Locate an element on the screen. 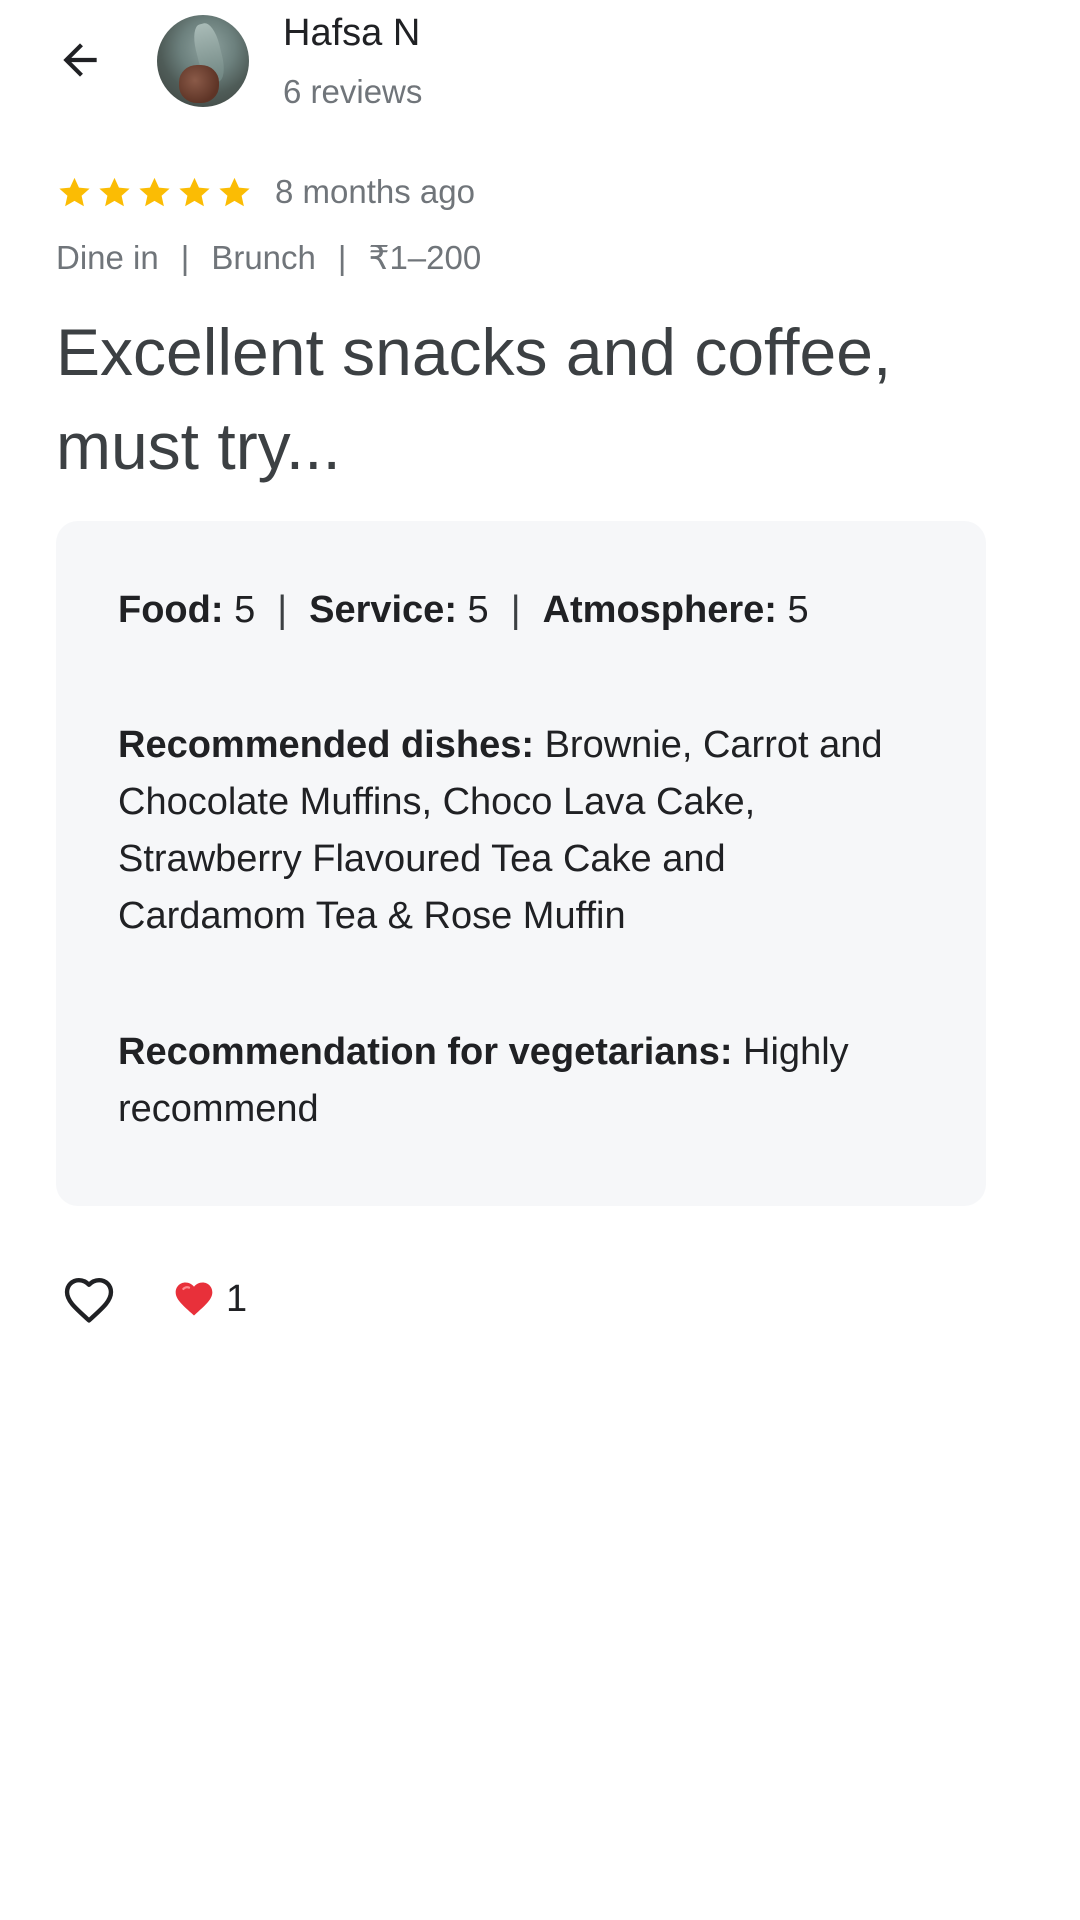 The image size is (1080, 1920). back-button is located at coordinates (80, 60).